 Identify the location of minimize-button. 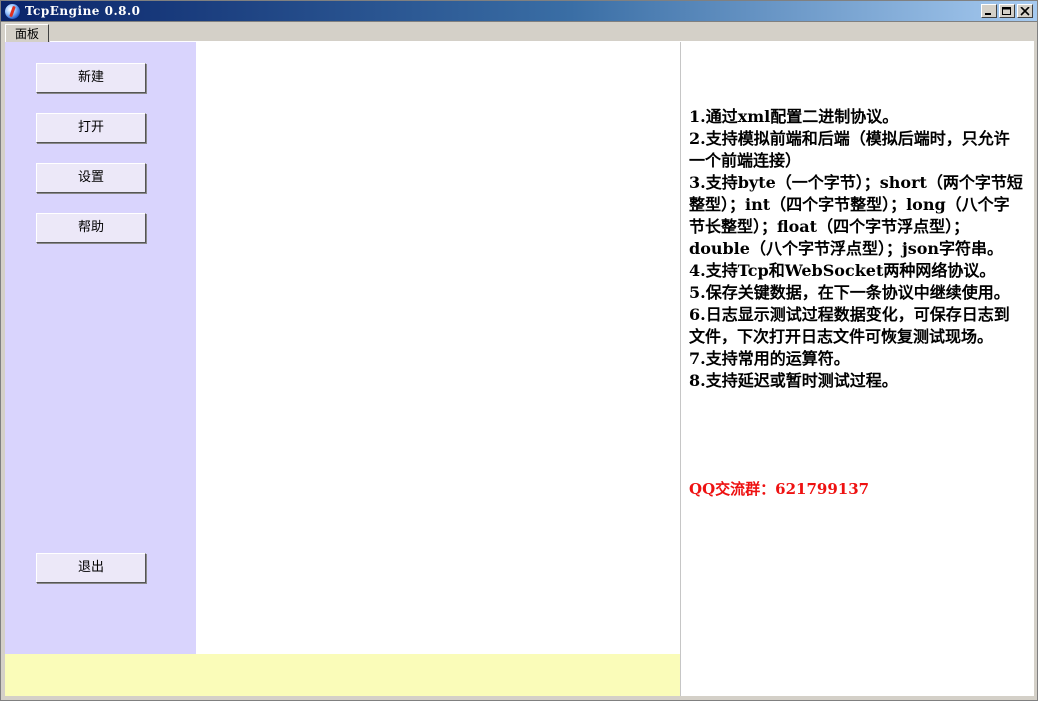
(989, 11).